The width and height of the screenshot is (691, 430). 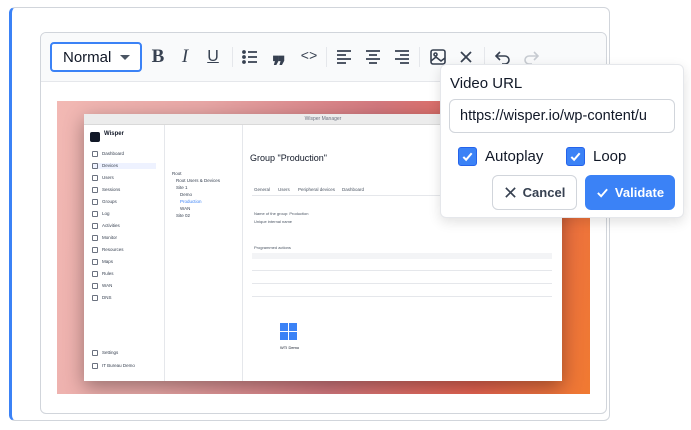 I want to click on italic-glyph: I, so click(x=185, y=56).